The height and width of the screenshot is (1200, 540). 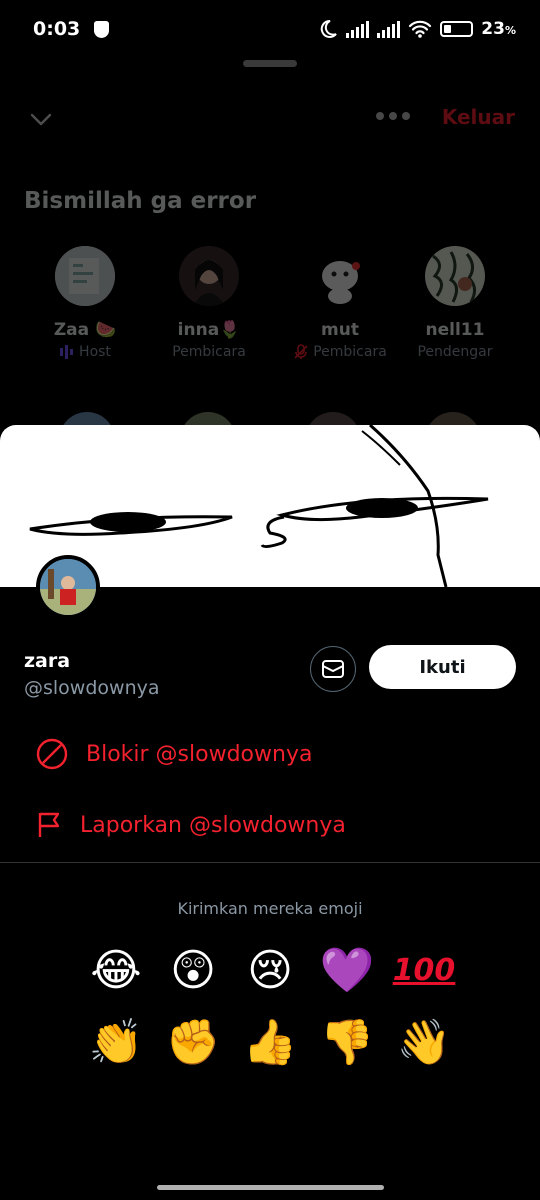 I want to click on participant-name: mut, so click(x=340, y=330).